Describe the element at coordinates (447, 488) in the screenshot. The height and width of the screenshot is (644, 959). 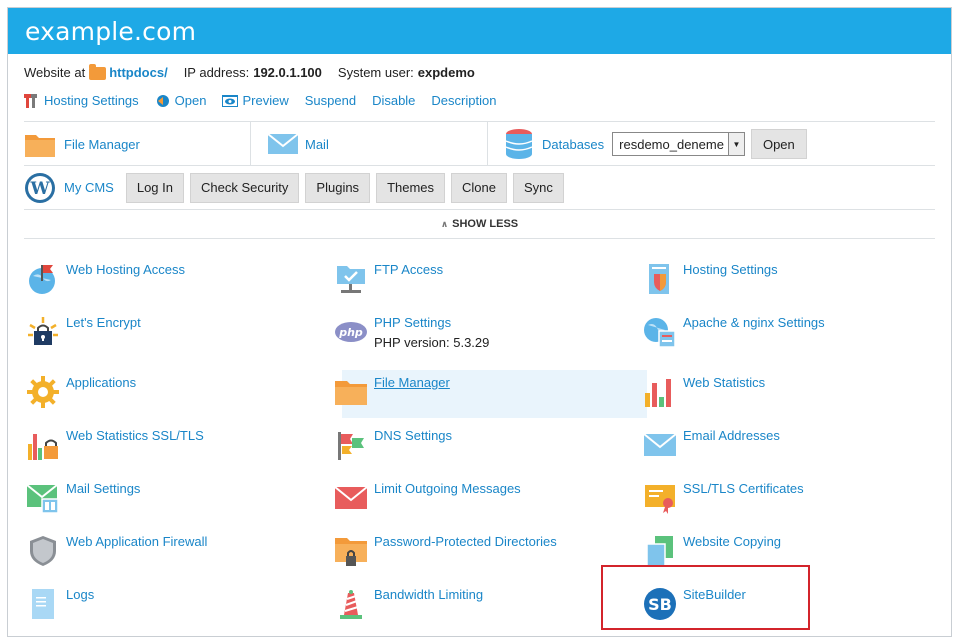
I see `limit-outgoing-label: Limit Outgoing Messages` at that location.